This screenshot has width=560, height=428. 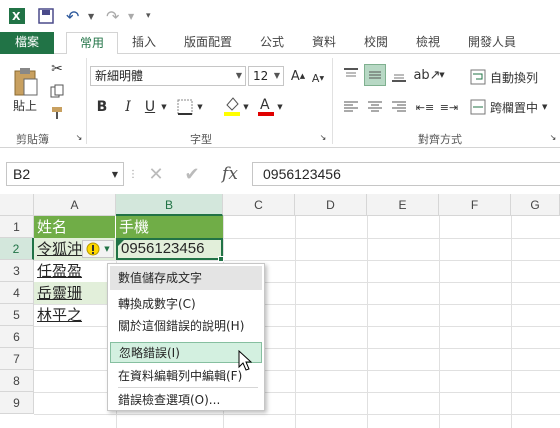 I want to click on name-box-dropdown-icon: ▼, so click(x=115, y=174).